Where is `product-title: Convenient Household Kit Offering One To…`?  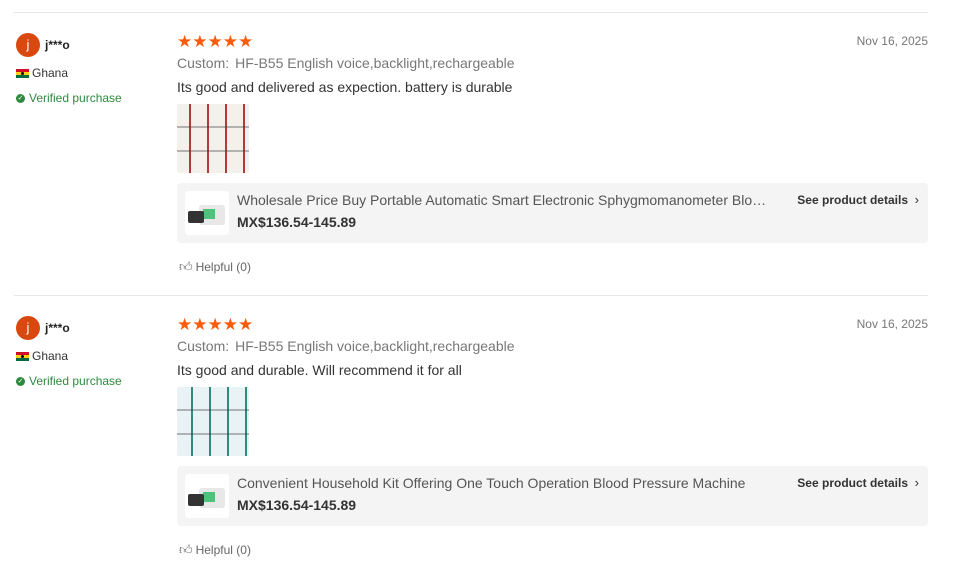
product-title: Convenient Household Kit Offering One To… is located at coordinates (505, 483).